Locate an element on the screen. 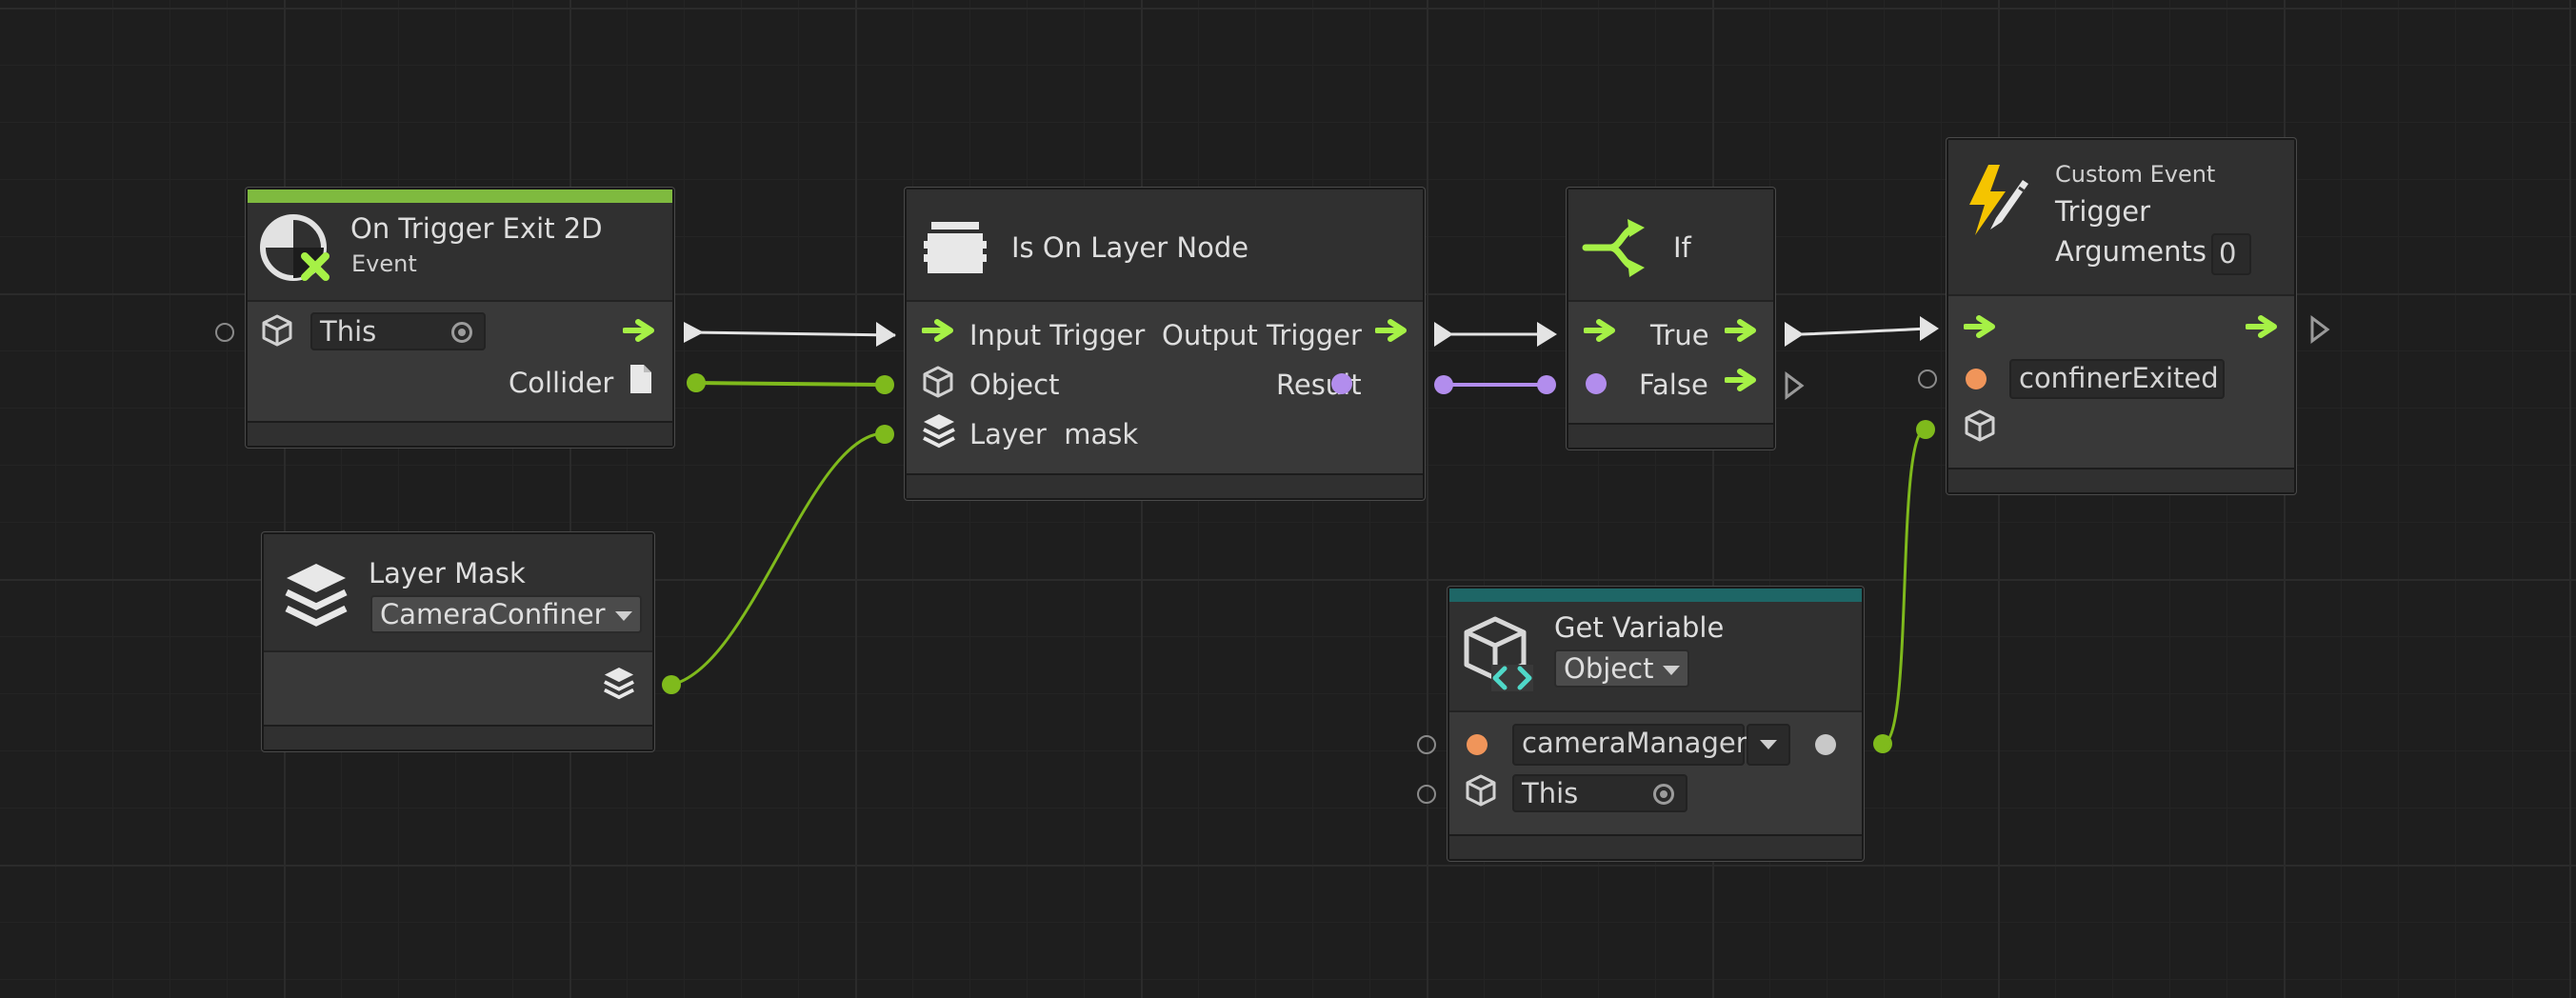  value-output-port is located at coordinates (1825, 744).